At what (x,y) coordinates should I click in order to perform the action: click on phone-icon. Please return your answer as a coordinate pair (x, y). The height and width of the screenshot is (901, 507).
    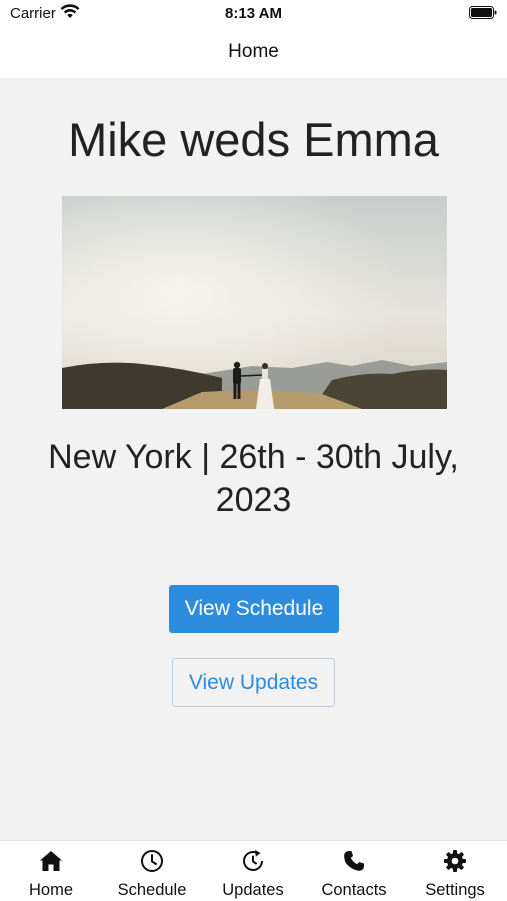
    Looking at the image, I should click on (354, 861).